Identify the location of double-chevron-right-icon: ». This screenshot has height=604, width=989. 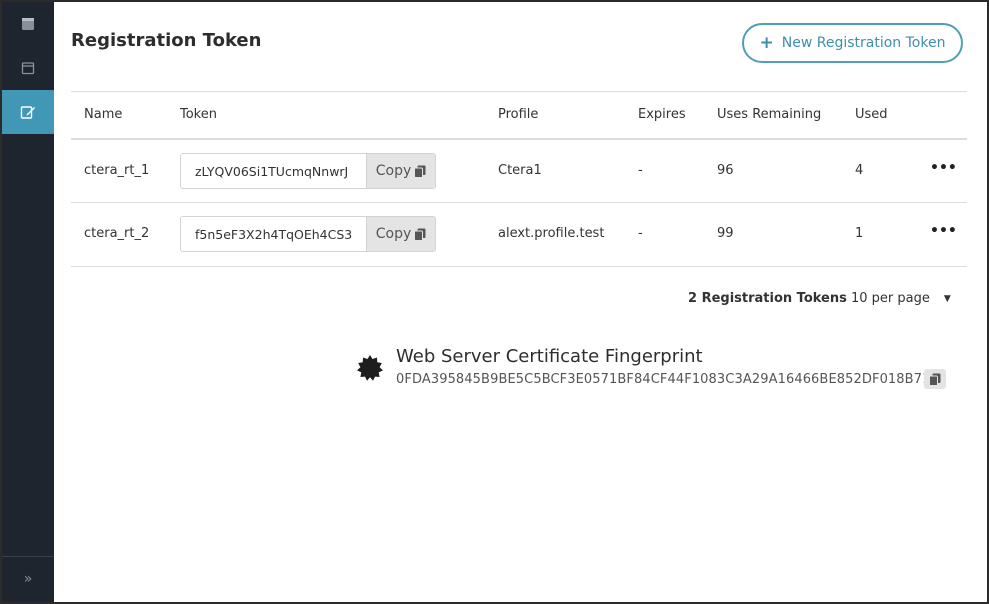
(28, 579).